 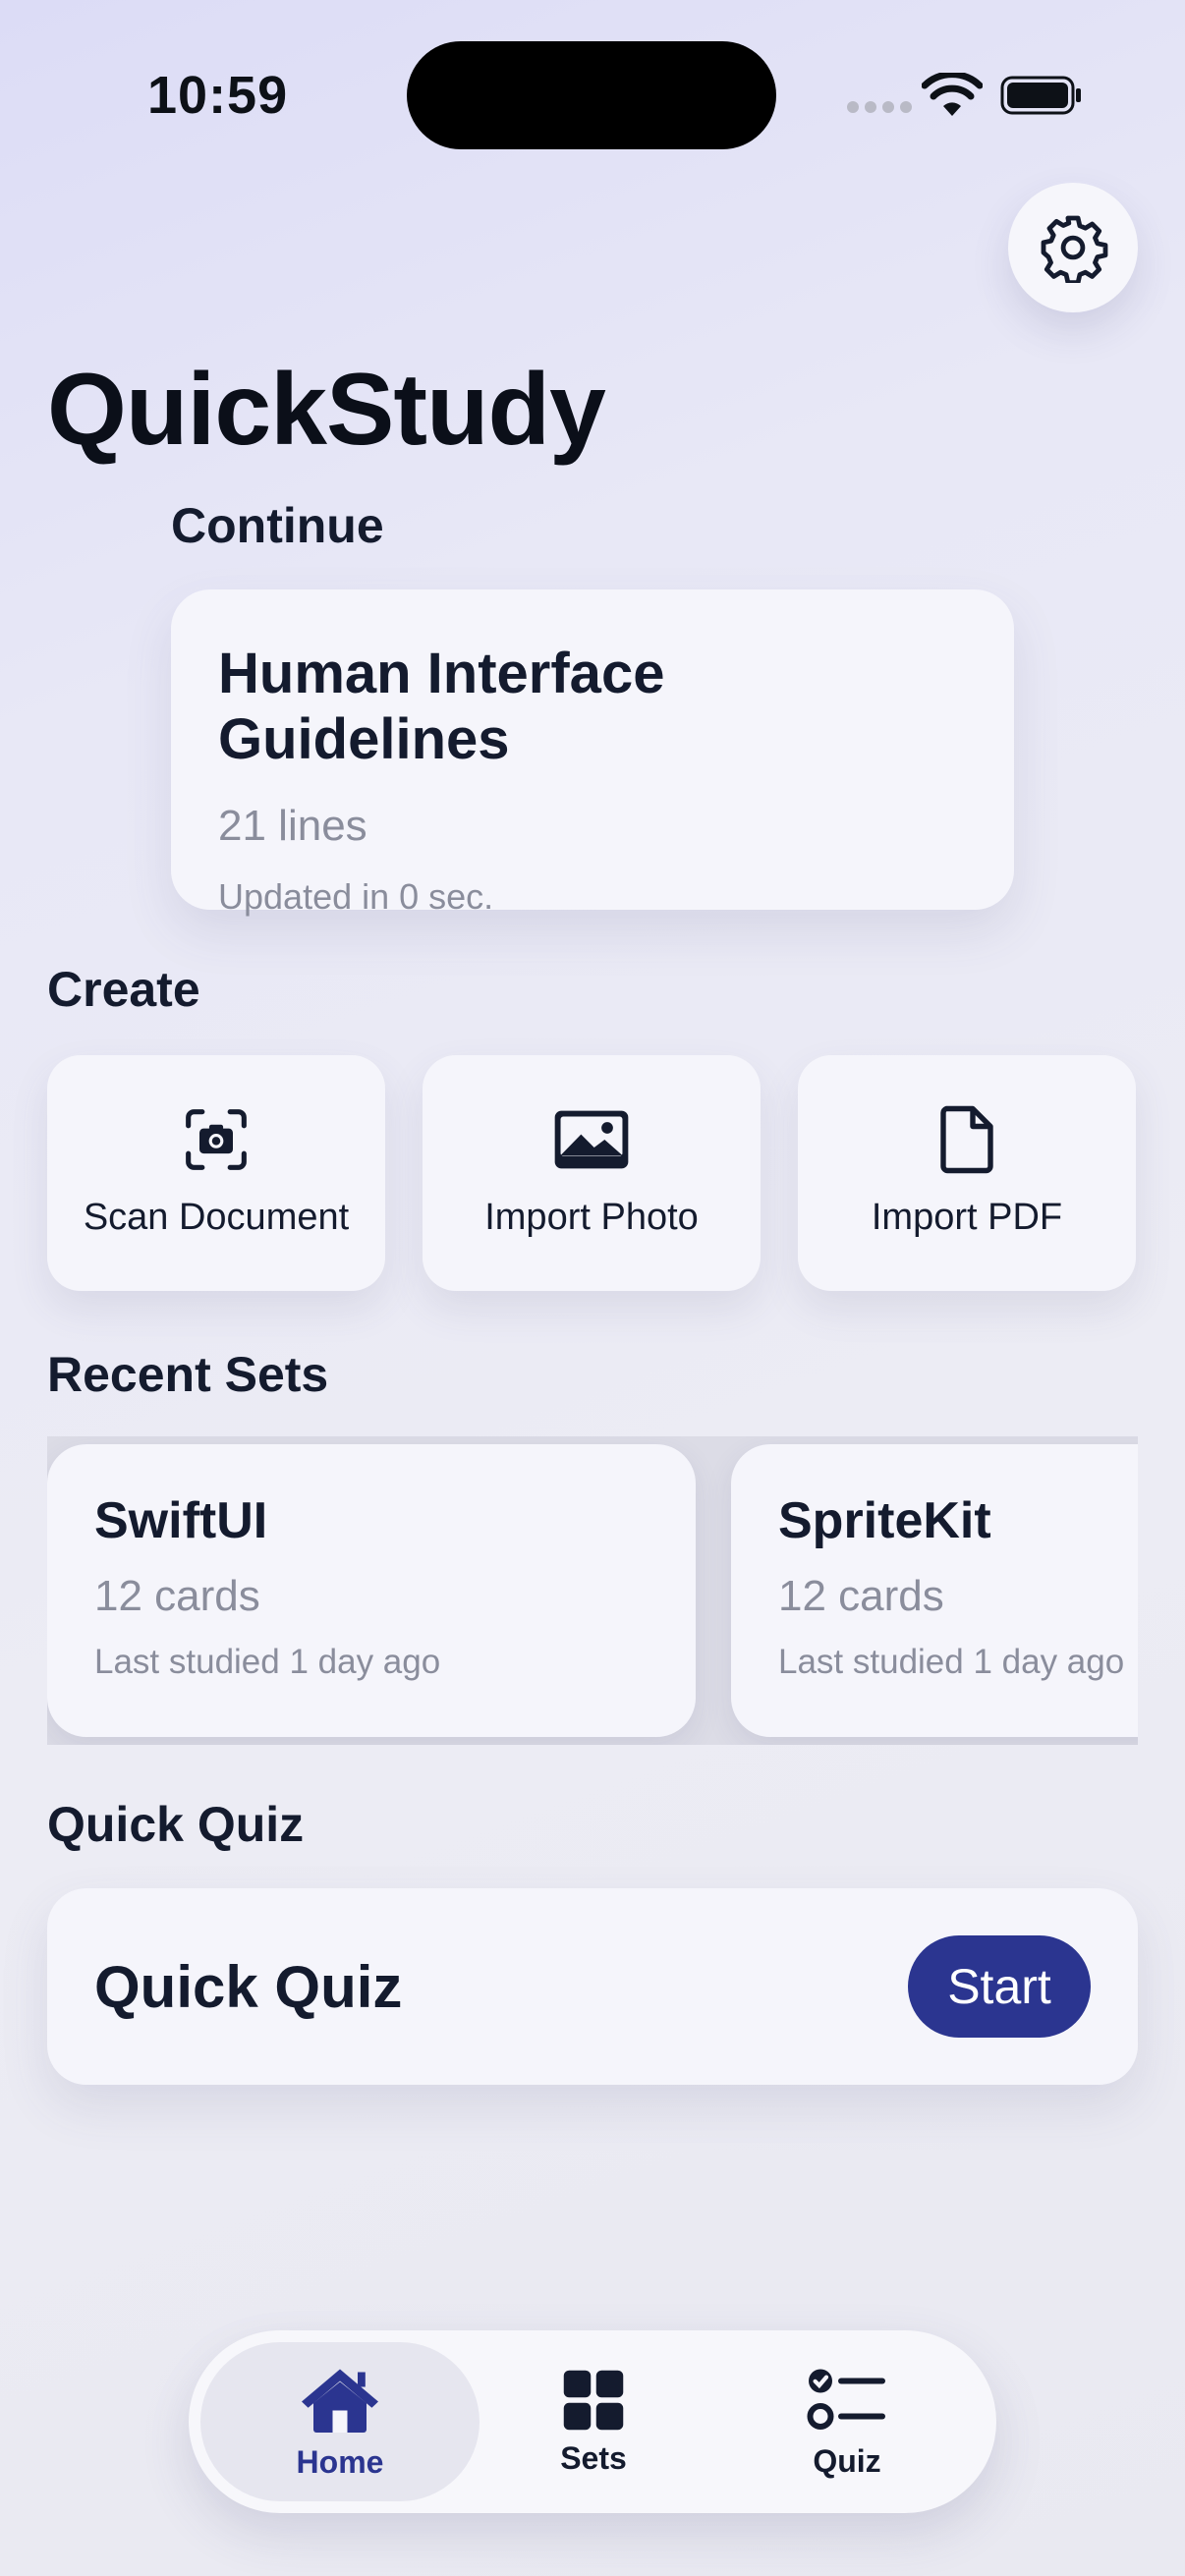 What do you see at coordinates (1000, 1986) in the screenshot?
I see `start-quiz-button: Start` at bounding box center [1000, 1986].